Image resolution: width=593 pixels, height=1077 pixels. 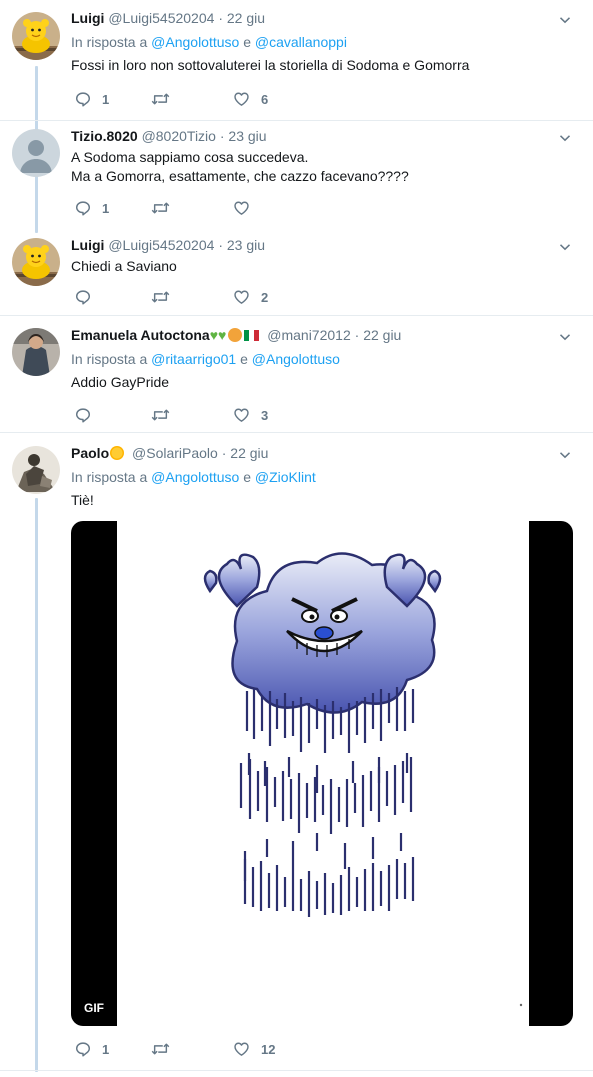 What do you see at coordinates (179, 136) in the screenshot?
I see `username: @8020Tizio` at bounding box center [179, 136].